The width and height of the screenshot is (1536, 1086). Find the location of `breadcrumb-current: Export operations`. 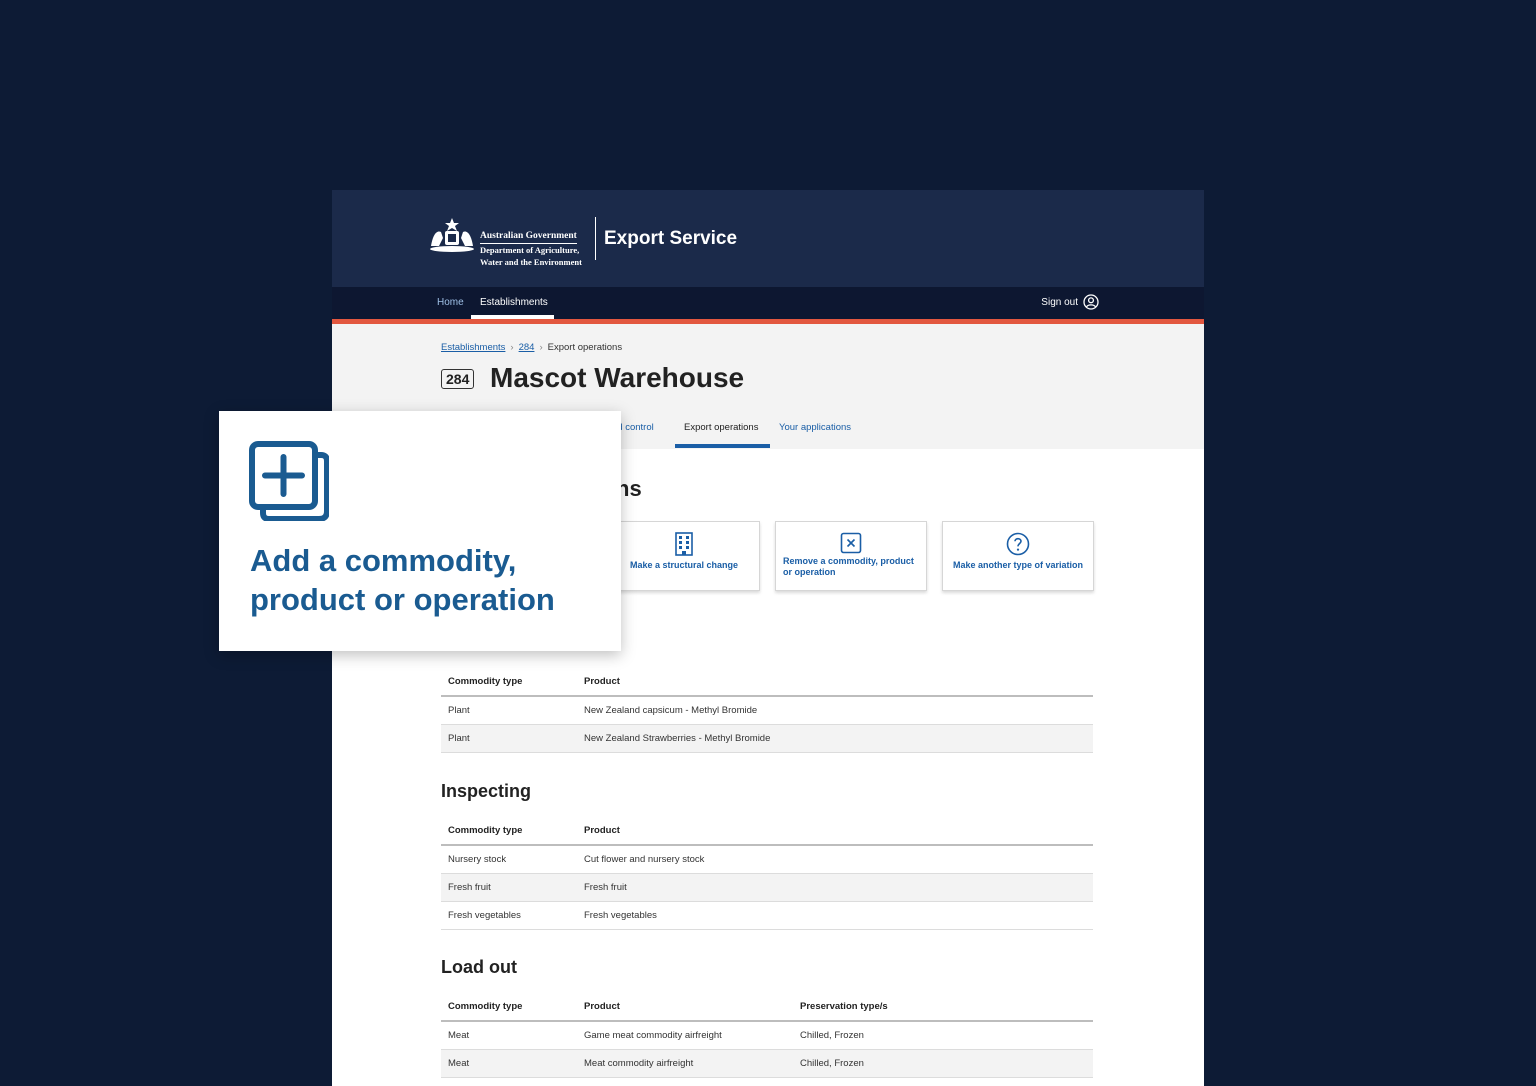

breadcrumb-current: Export operations is located at coordinates (585, 347).